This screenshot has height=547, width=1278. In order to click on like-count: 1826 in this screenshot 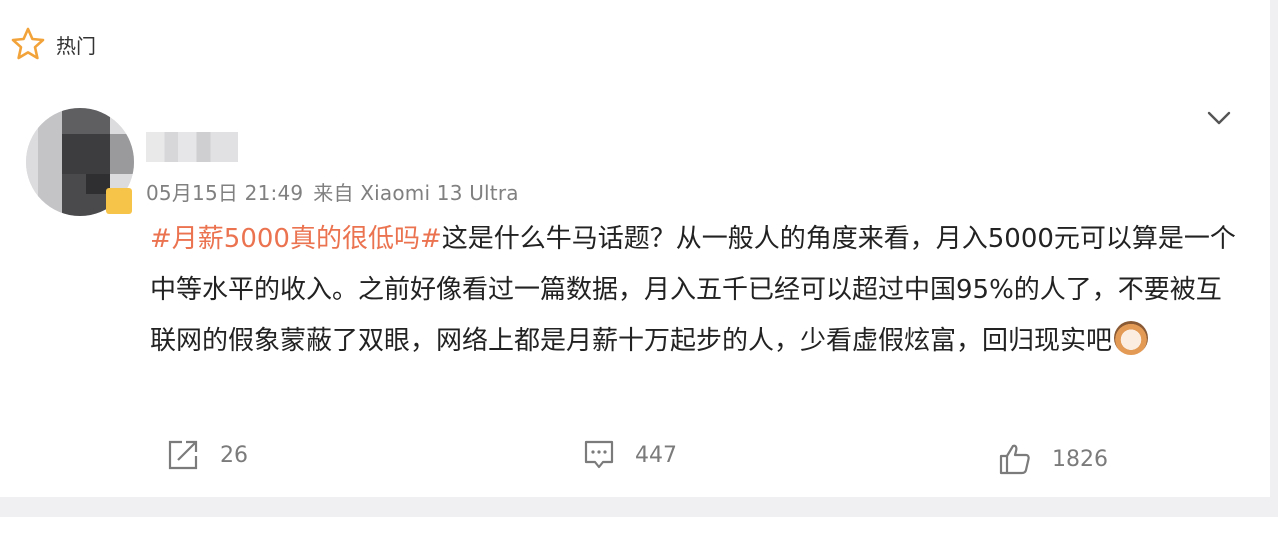, I will do `click(1080, 459)`.